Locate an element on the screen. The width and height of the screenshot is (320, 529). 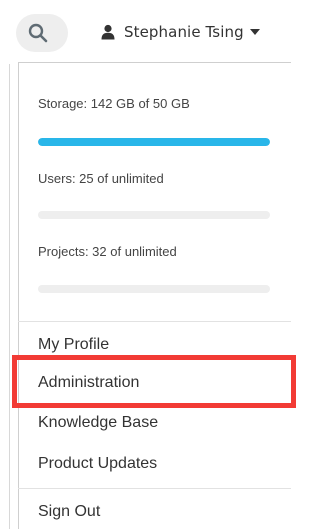
menu-item-my-profile: My Profile is located at coordinates (73, 345).